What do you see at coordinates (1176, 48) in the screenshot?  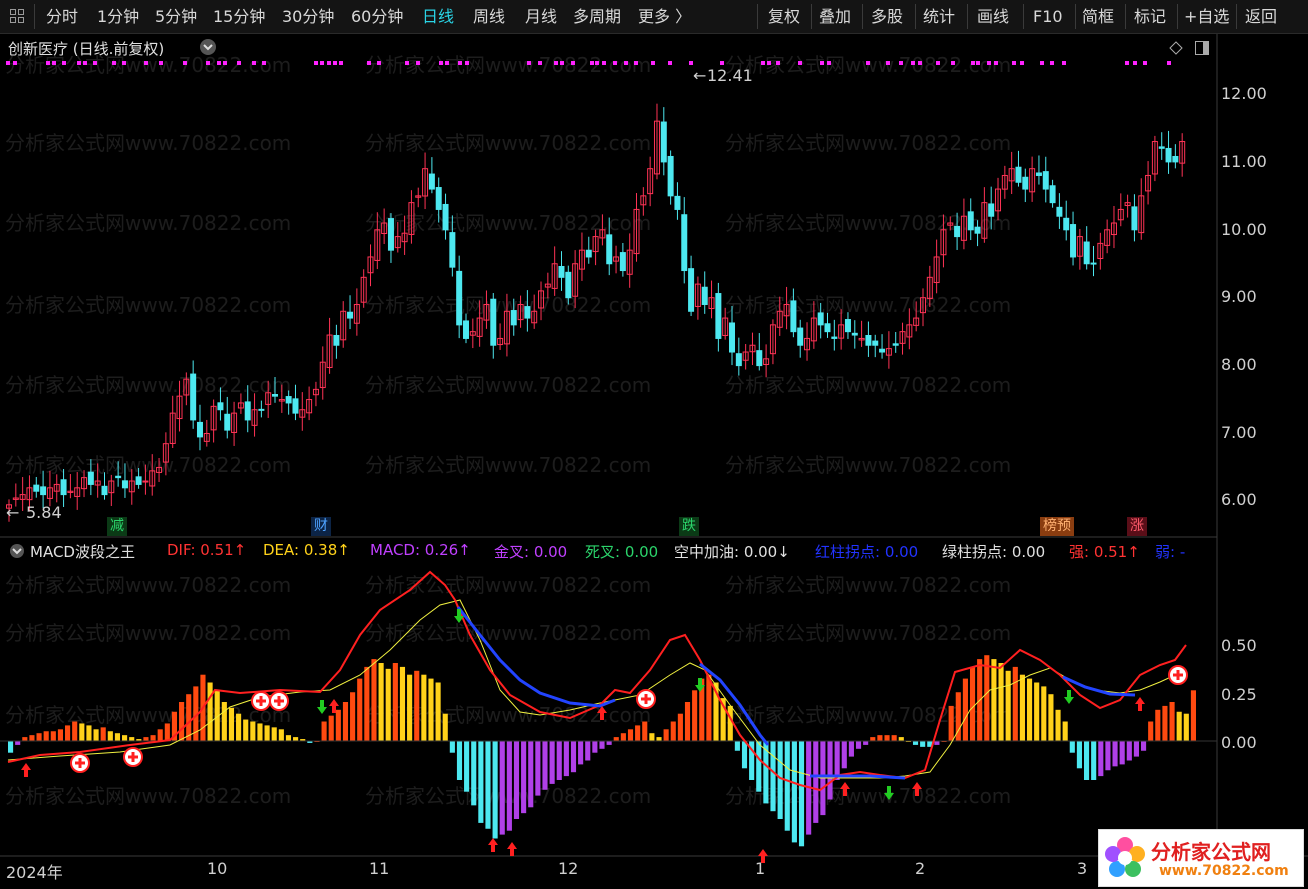 I see `diamond-icon` at bounding box center [1176, 48].